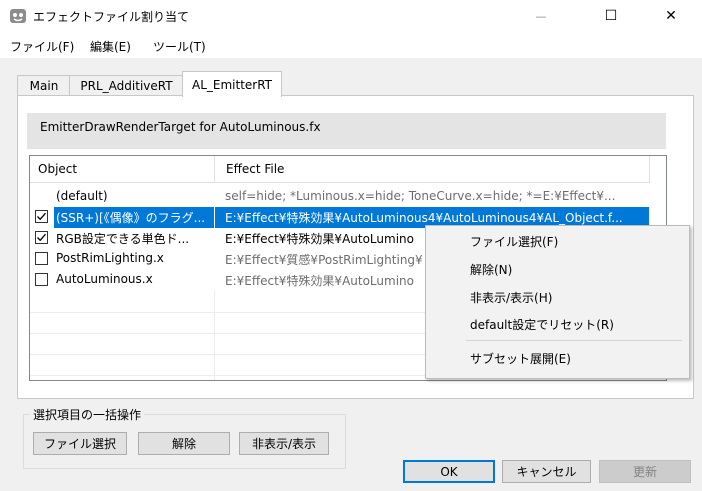  Describe the element at coordinates (44, 85) in the screenshot. I see `tab-main: Main` at that location.